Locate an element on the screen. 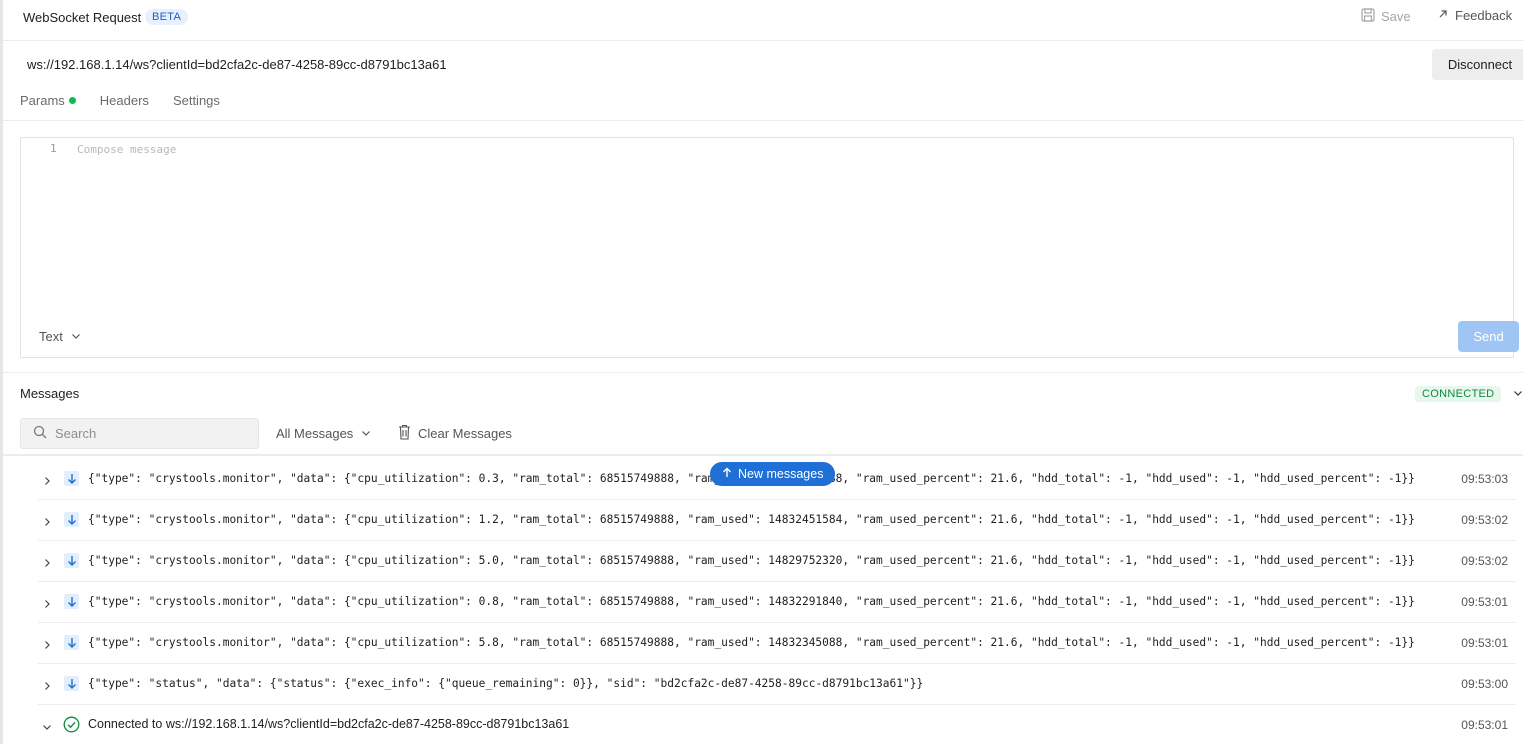  feedback-button: Feedback is located at coordinates (1474, 15).